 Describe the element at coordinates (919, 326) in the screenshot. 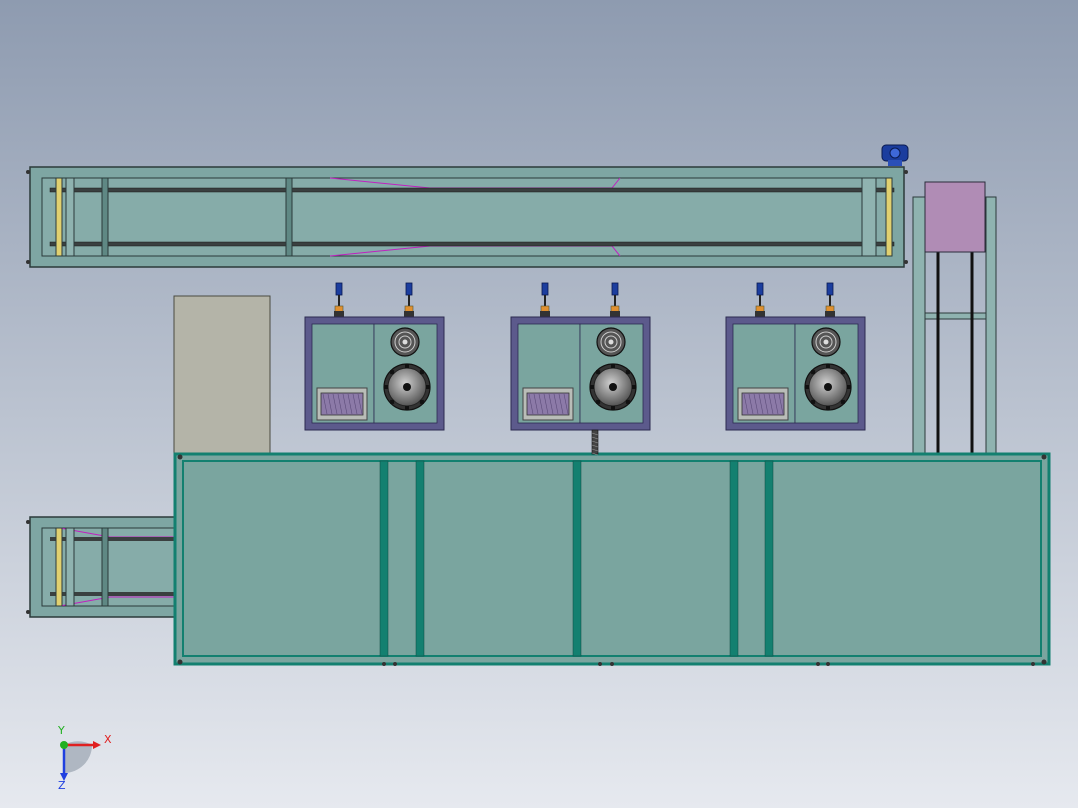

I see `lift-tower-left-post` at that location.